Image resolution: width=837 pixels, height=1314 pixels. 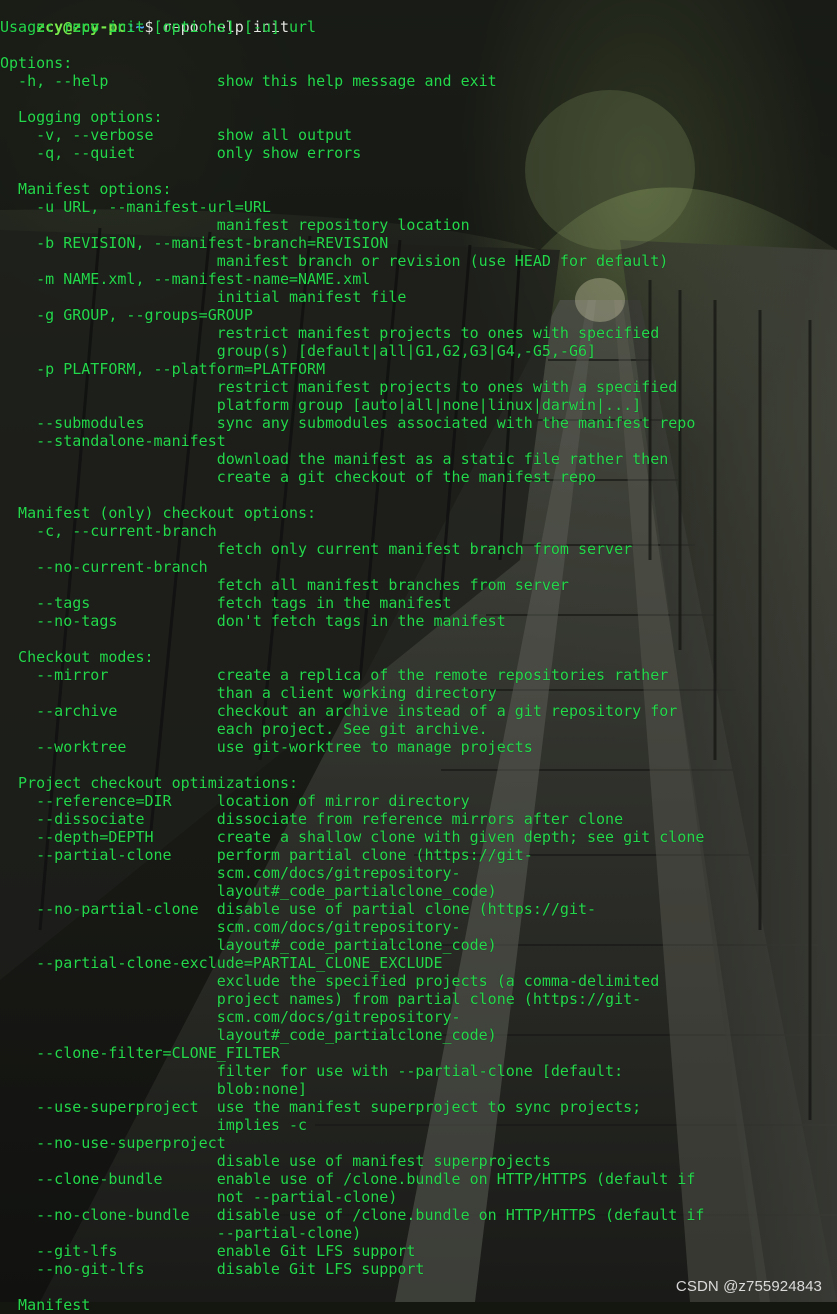 What do you see at coordinates (248, 693) in the screenshot?
I see `terminal-line: than a client working directory` at bounding box center [248, 693].